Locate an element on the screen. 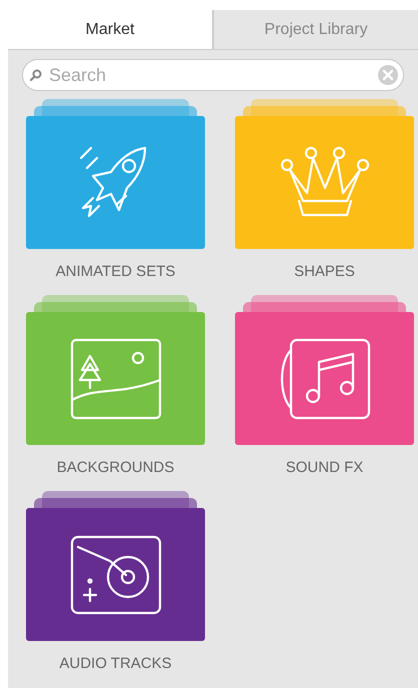 Image resolution: width=418 pixels, height=688 pixels. search-field: Search is located at coordinates (213, 75).